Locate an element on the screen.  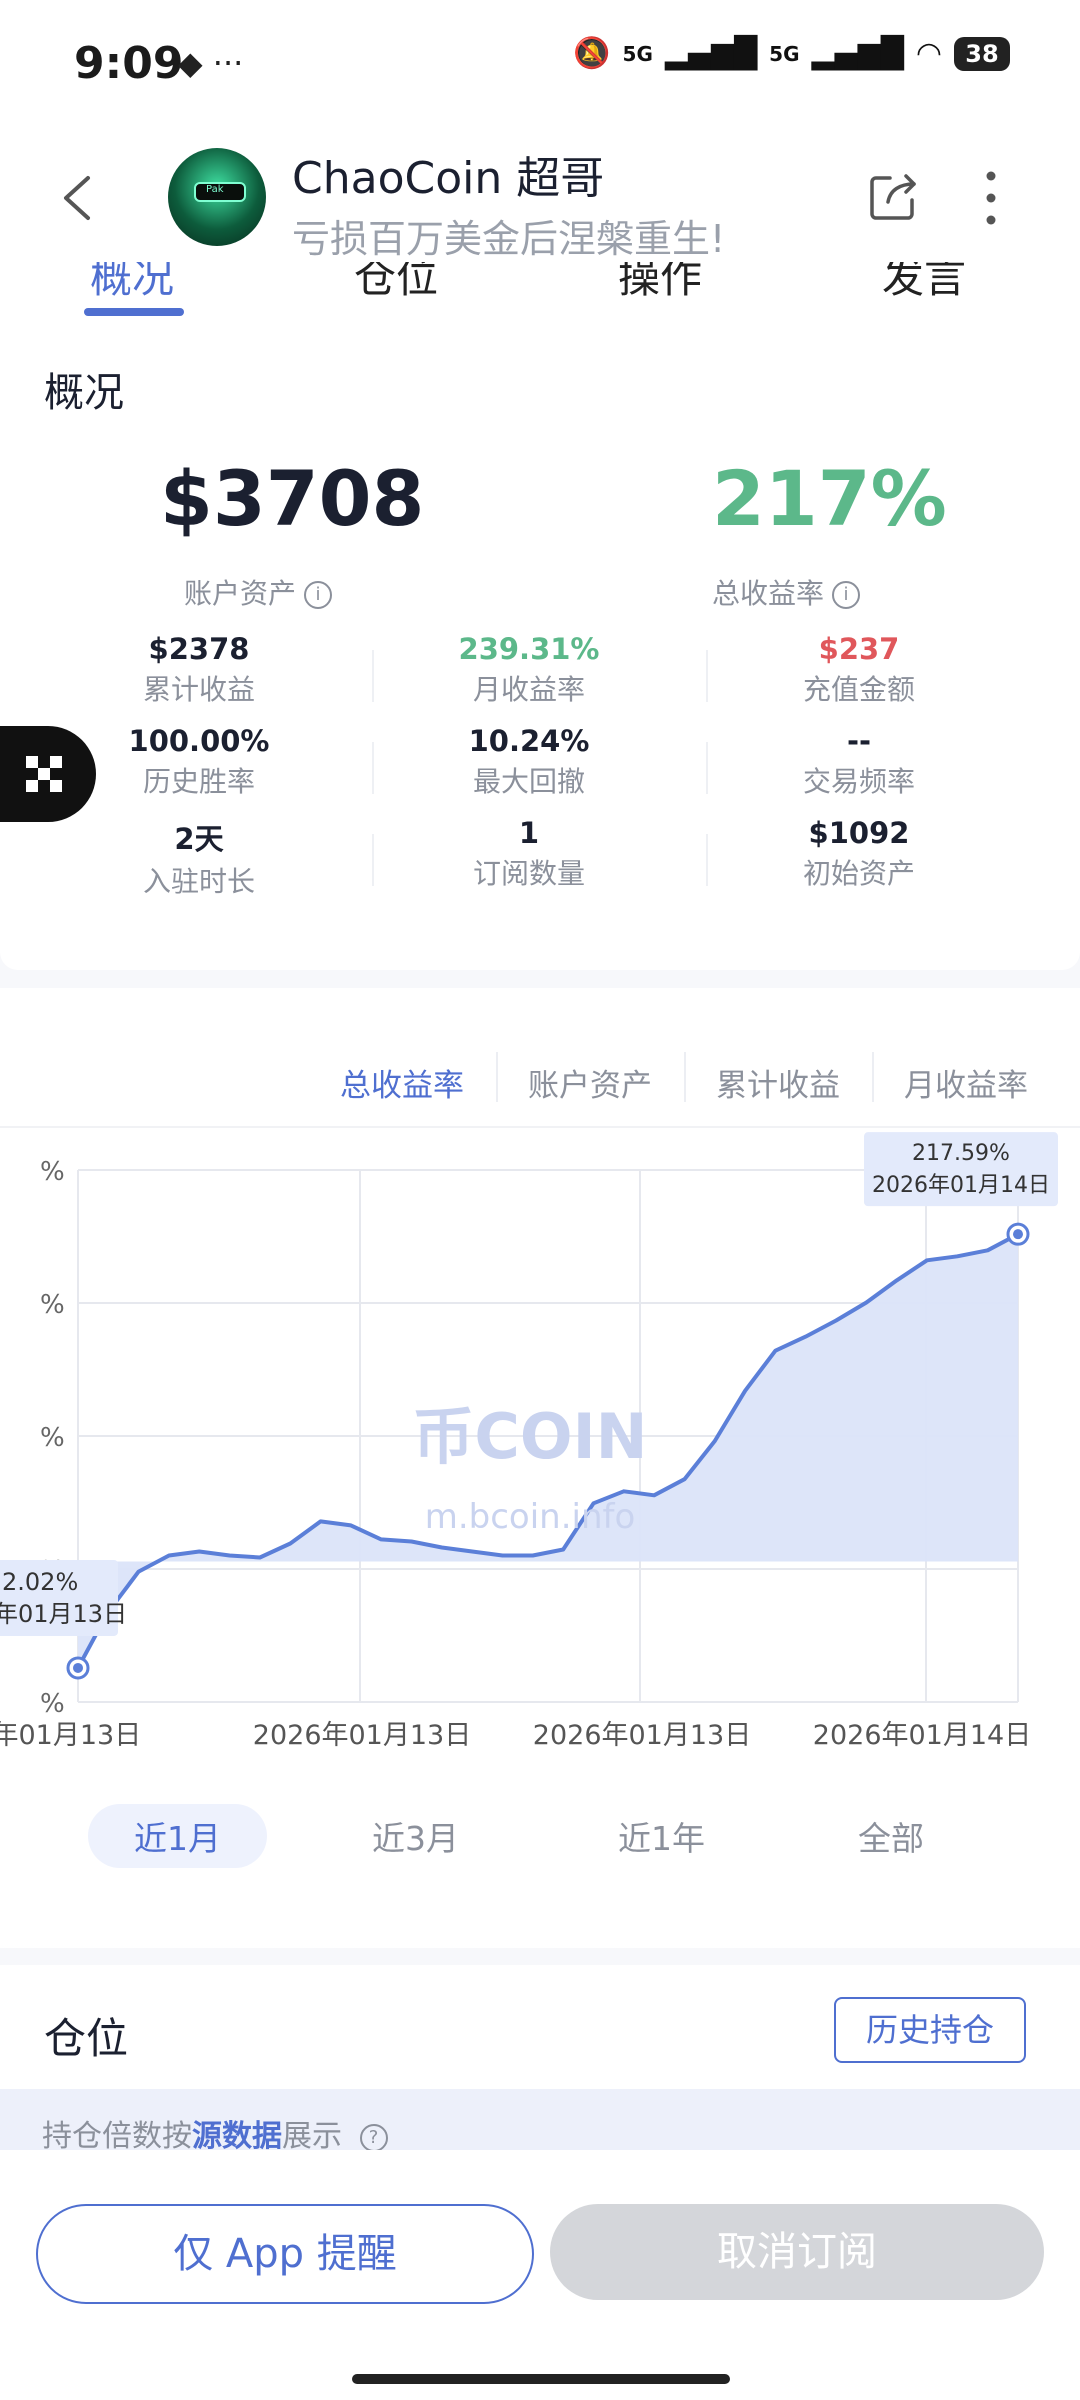
stat-value: $237 is located at coordinates (859, 649).